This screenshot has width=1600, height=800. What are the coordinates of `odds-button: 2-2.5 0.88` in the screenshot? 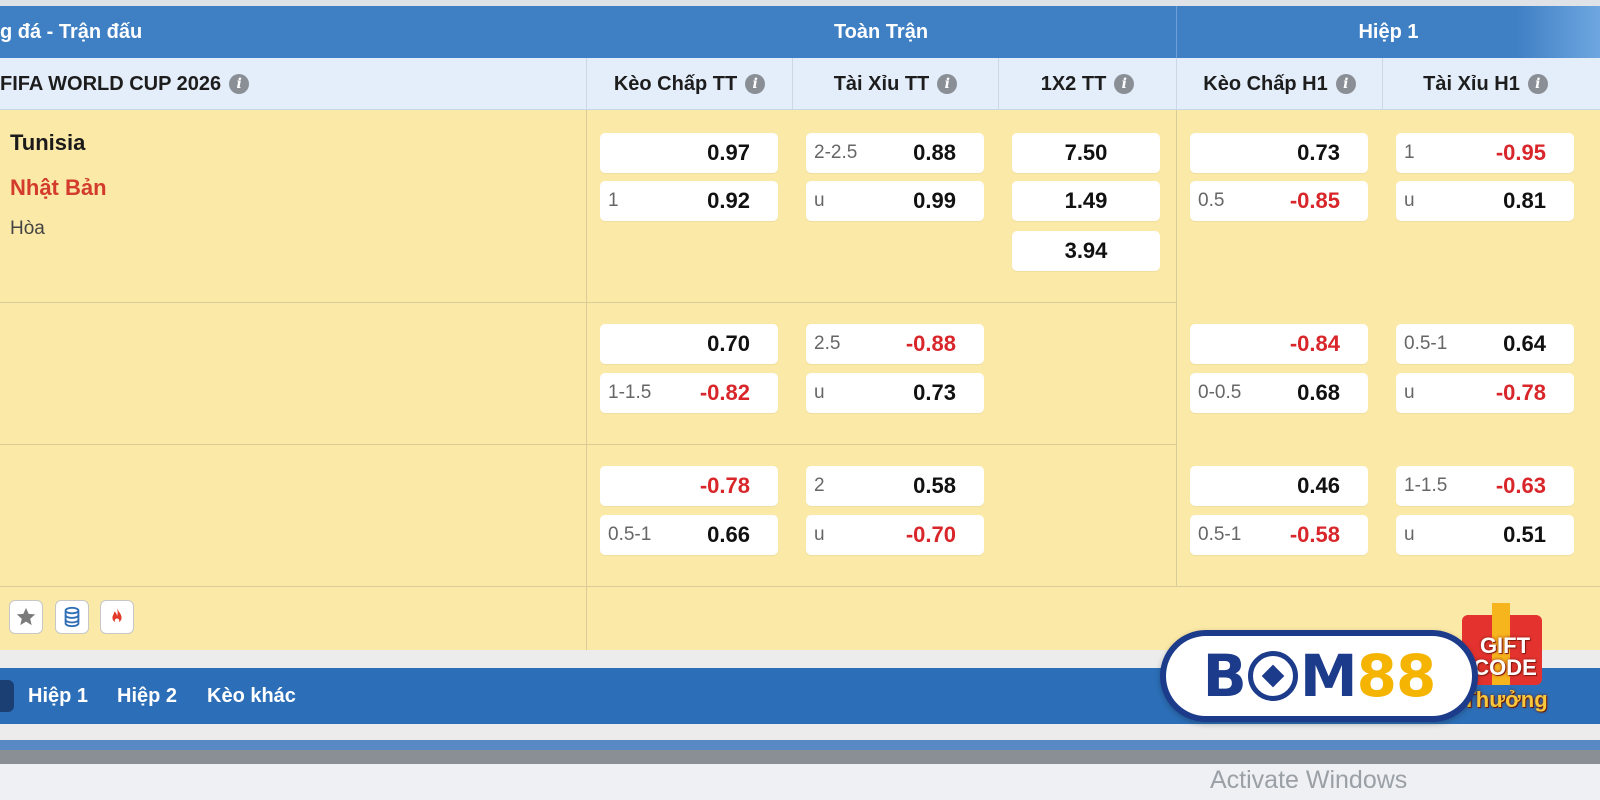 It's located at (895, 153).